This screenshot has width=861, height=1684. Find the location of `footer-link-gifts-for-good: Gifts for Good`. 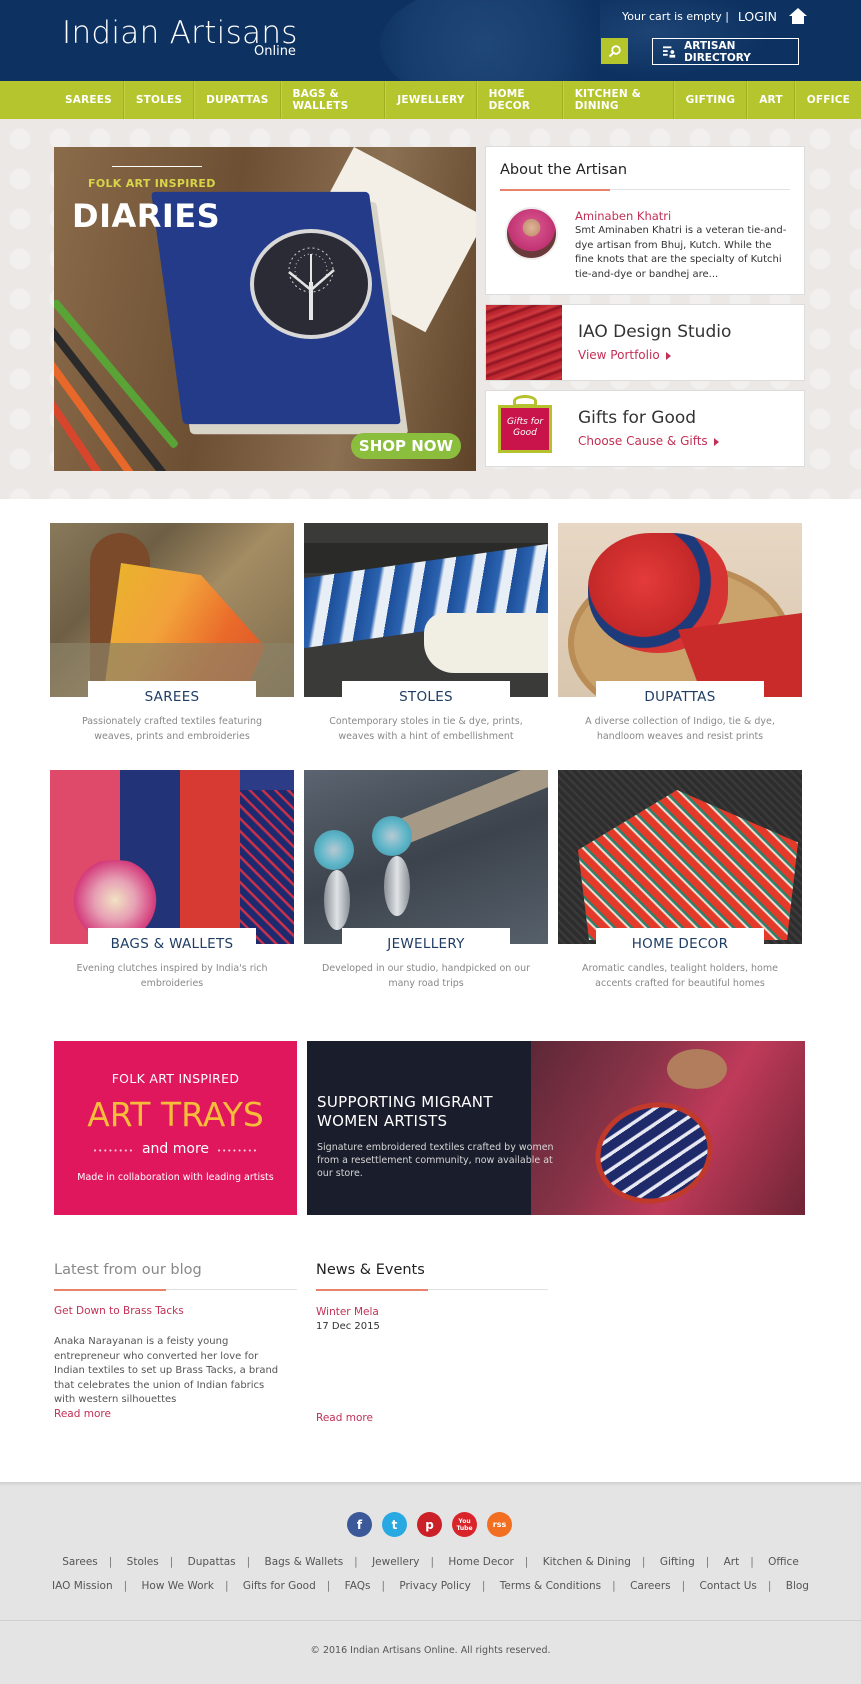

footer-link-gifts-for-good: Gifts for Good is located at coordinates (279, 1586).